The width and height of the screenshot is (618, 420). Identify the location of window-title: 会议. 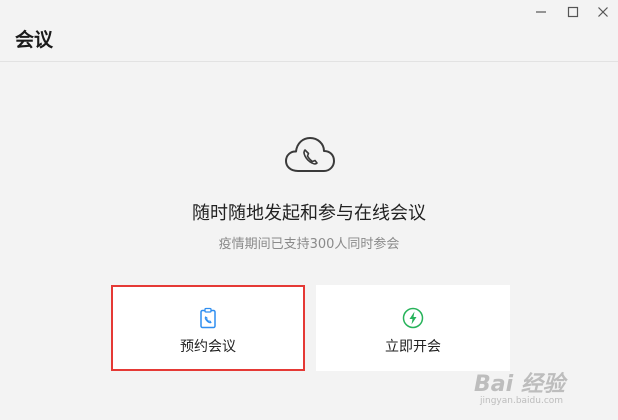
(34, 40).